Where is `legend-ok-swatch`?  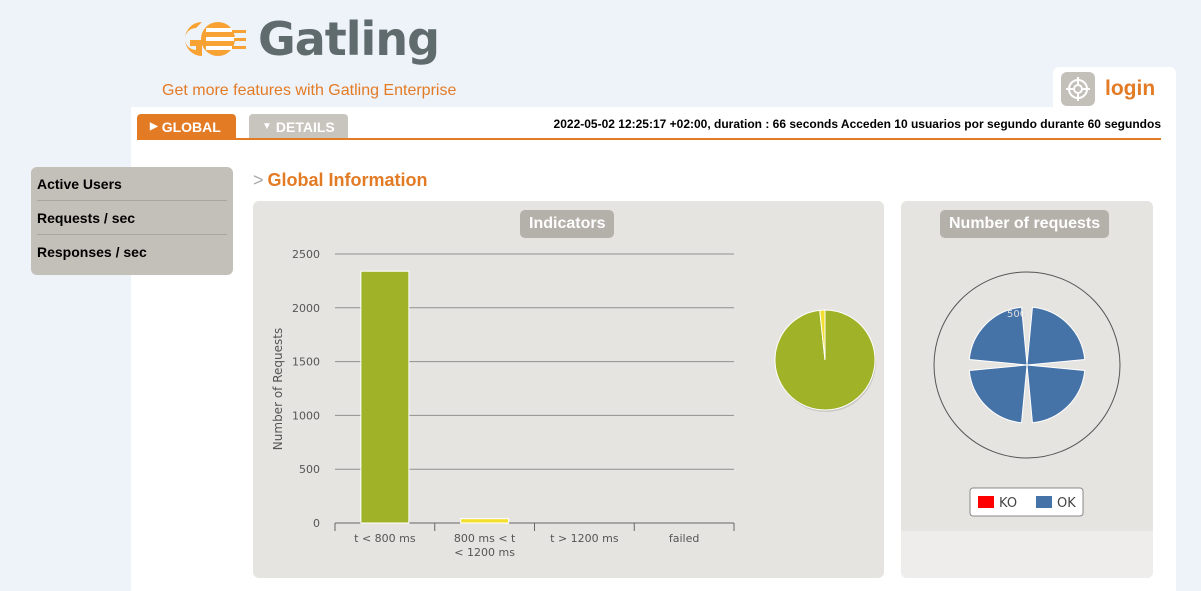 legend-ok-swatch is located at coordinates (1044, 502).